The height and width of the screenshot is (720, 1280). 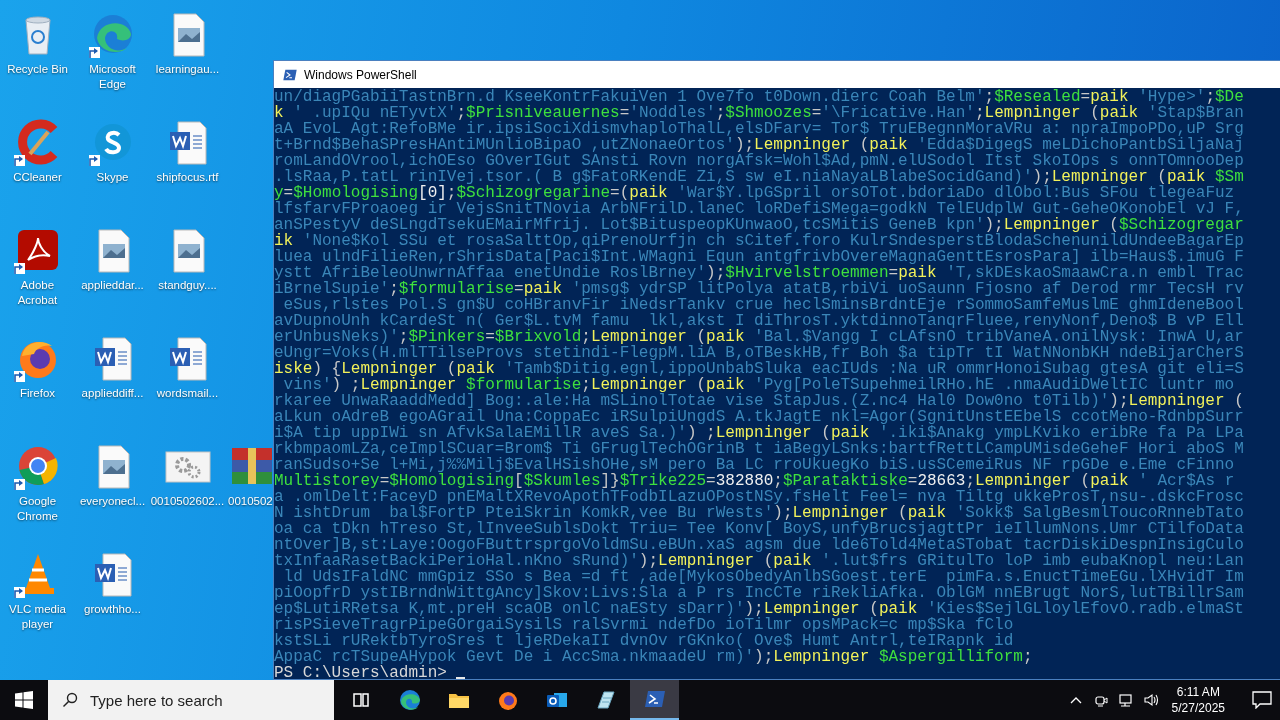 I want to click on desktop-icon-label: VLC media player, so click(x=37, y=617).